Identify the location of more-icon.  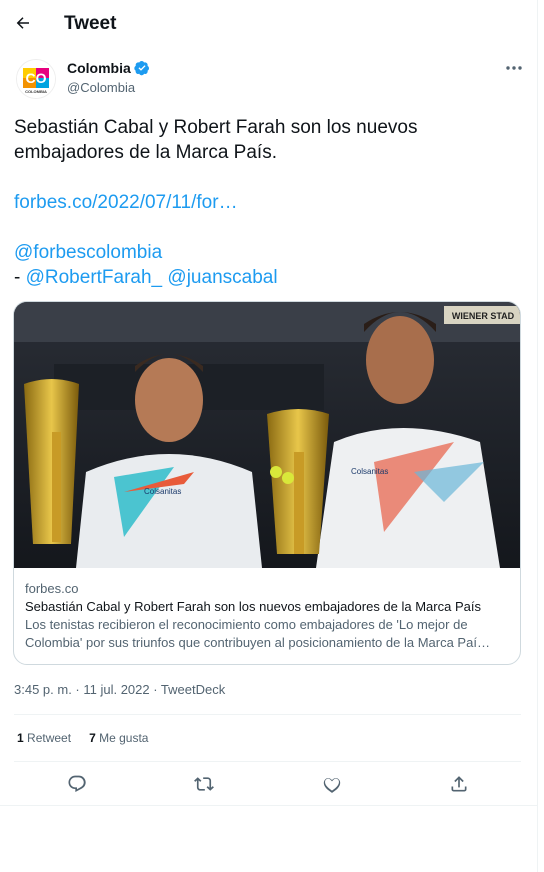
(514, 68).